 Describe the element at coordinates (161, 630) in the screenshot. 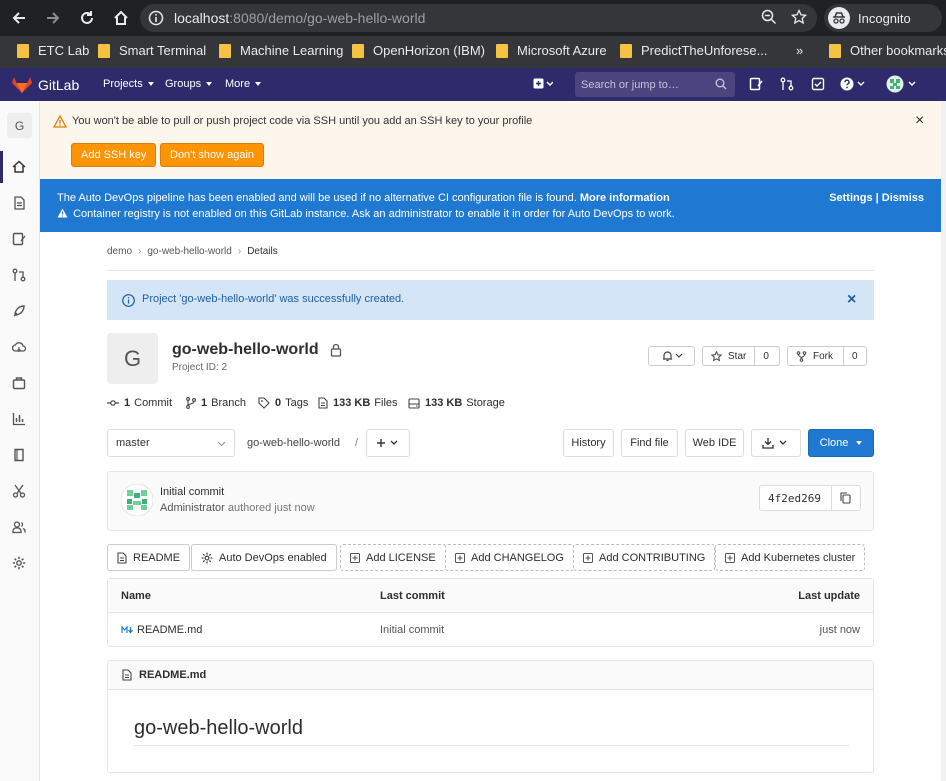

I see `file-name-link: README.md` at that location.